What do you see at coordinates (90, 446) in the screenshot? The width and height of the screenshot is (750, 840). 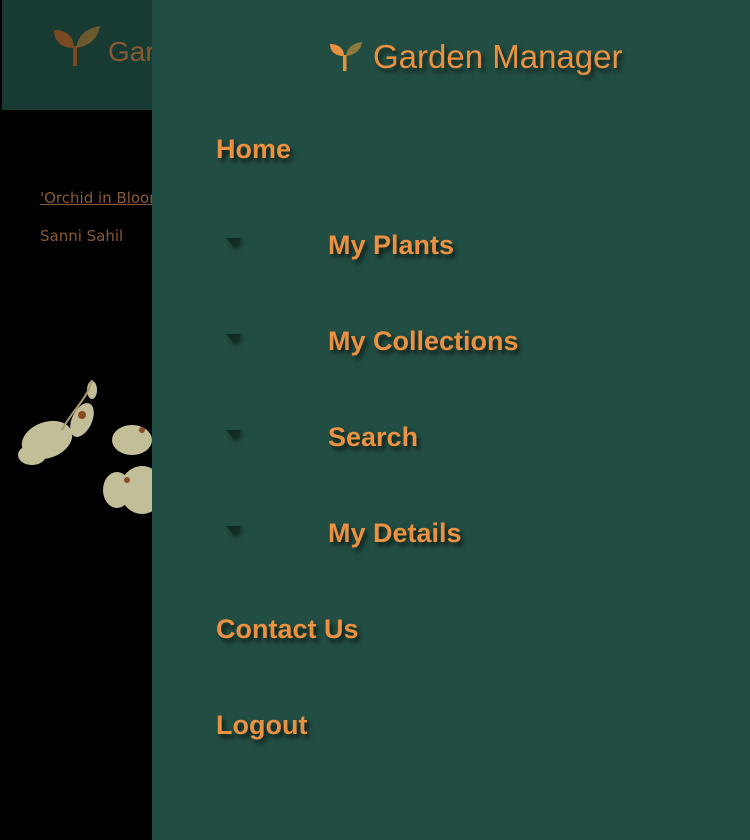 I see `orchid-photo` at bounding box center [90, 446].